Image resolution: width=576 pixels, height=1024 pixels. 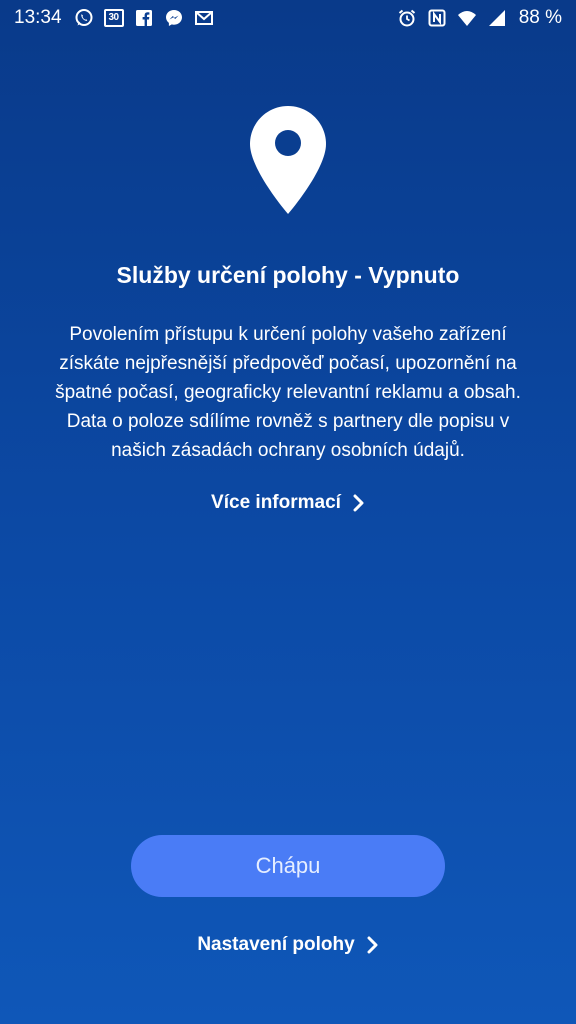 What do you see at coordinates (288, 18) in the screenshot?
I see `status-bar: 13:34 30 88 %` at bounding box center [288, 18].